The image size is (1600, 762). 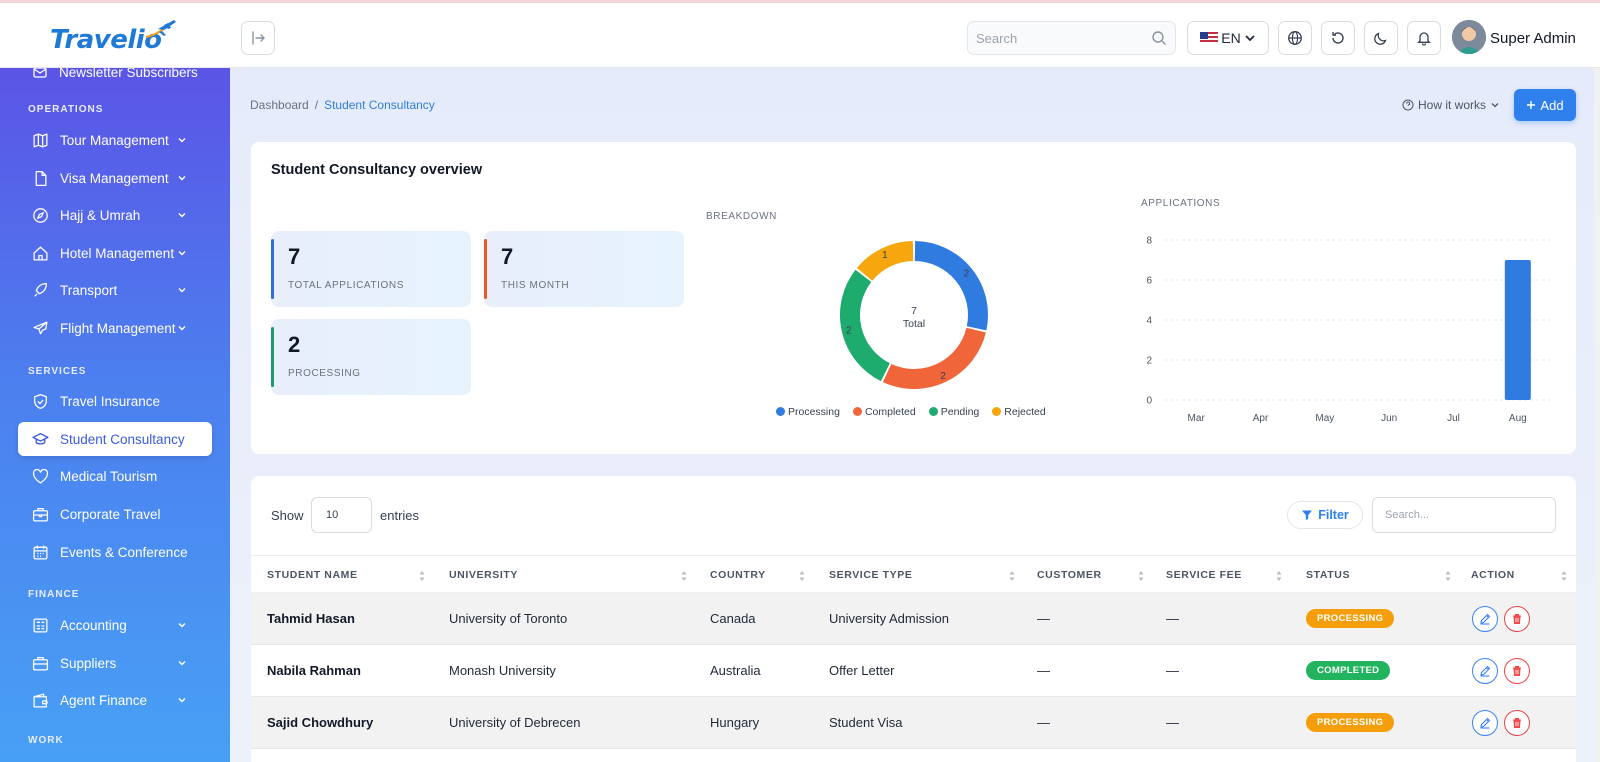 I want to click on sidebar-item-agent-finance: Agent Finance, so click(x=115, y=700).